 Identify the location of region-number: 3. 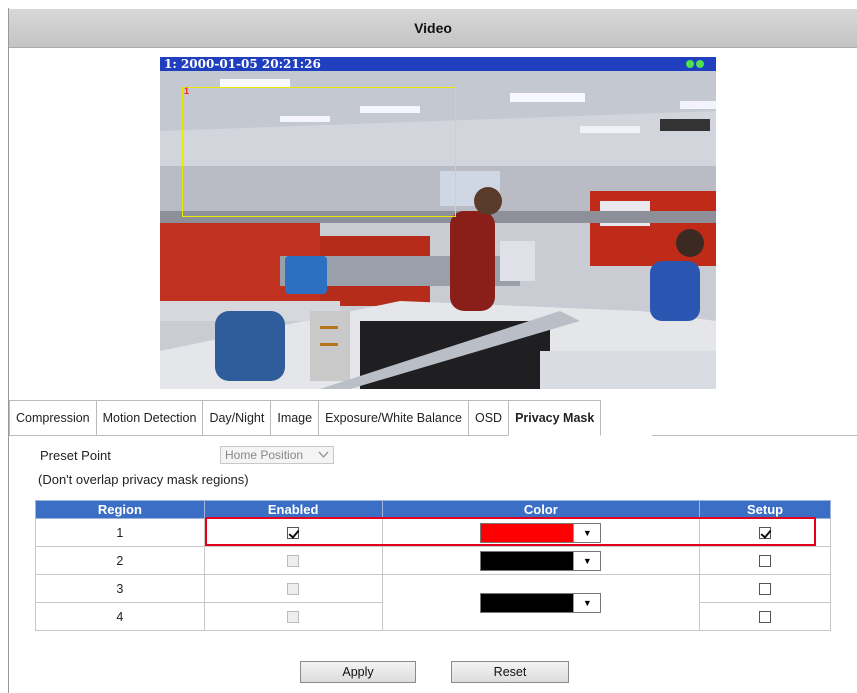
(120, 588).